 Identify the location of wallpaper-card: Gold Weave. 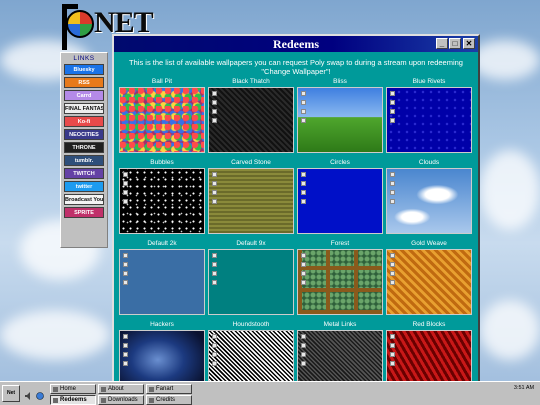
(429, 280).